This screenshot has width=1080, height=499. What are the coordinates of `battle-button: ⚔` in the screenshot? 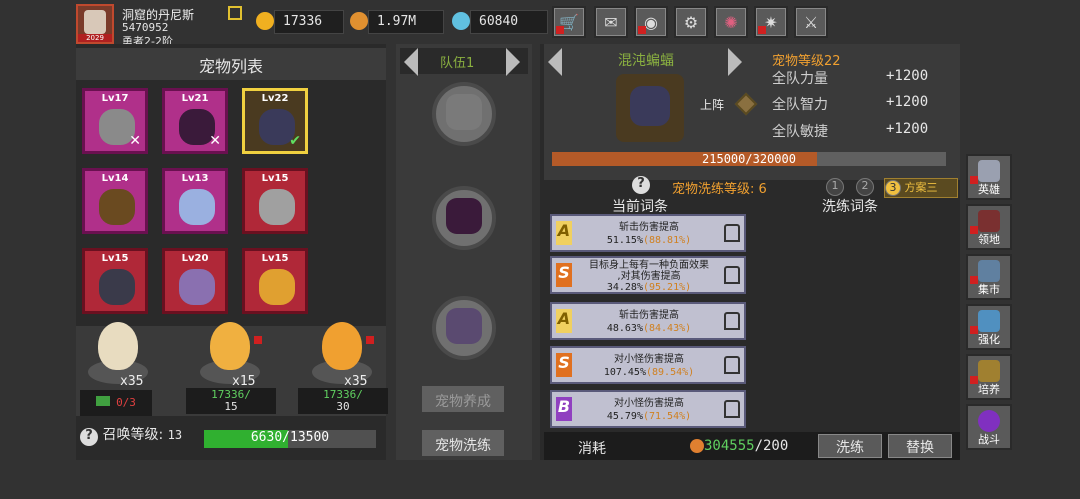 It's located at (811, 22).